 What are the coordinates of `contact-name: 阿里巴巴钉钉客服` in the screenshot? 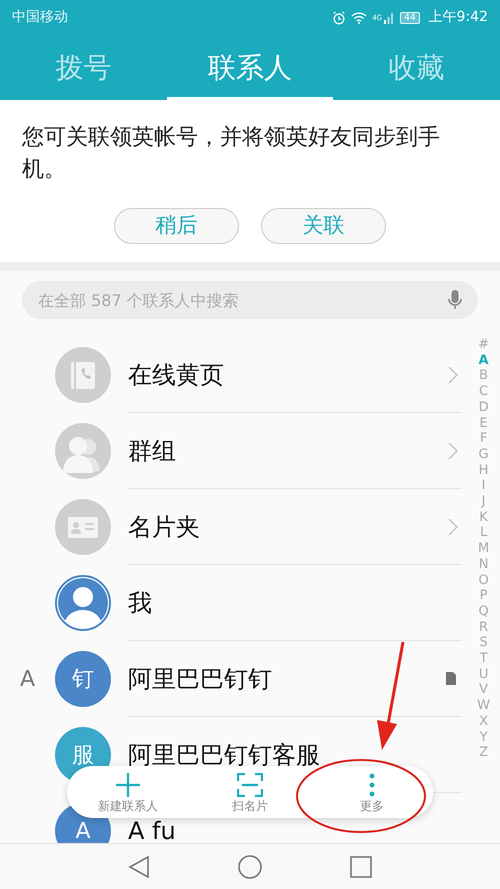 It's located at (295, 754).